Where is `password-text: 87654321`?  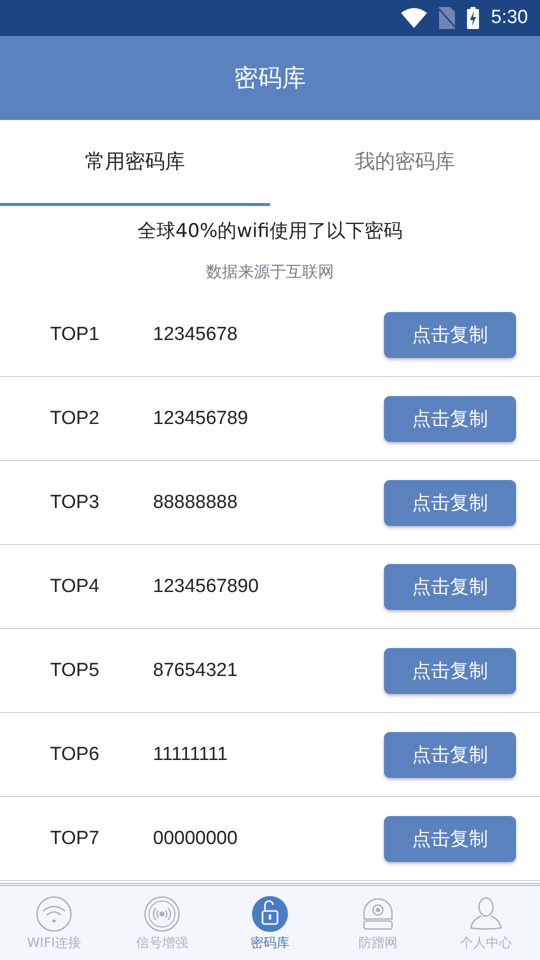 password-text: 87654321 is located at coordinates (196, 671).